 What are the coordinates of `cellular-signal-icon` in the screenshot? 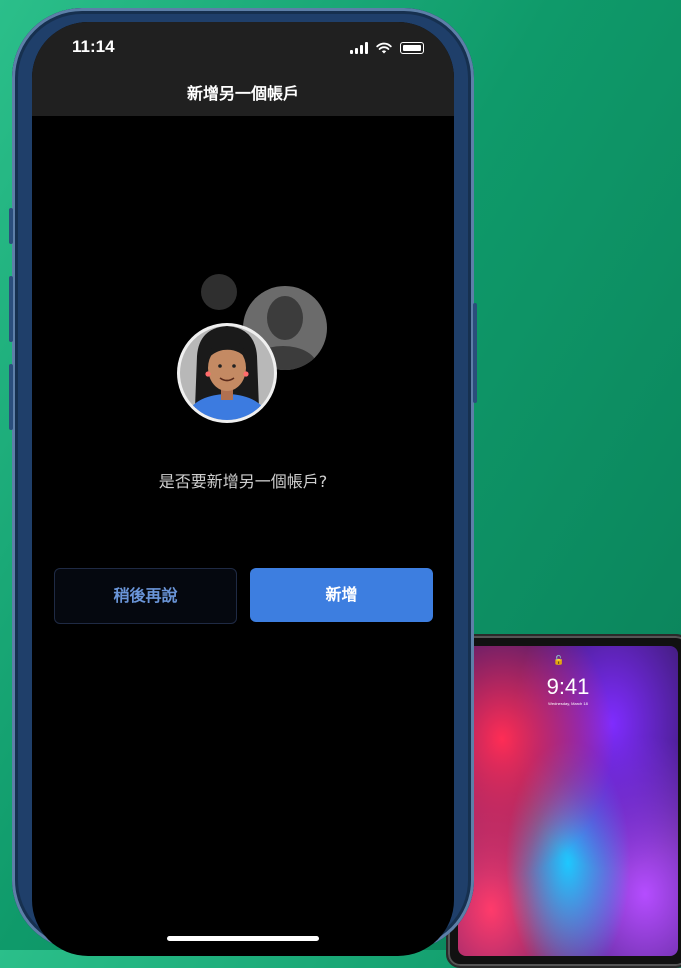 It's located at (359, 48).